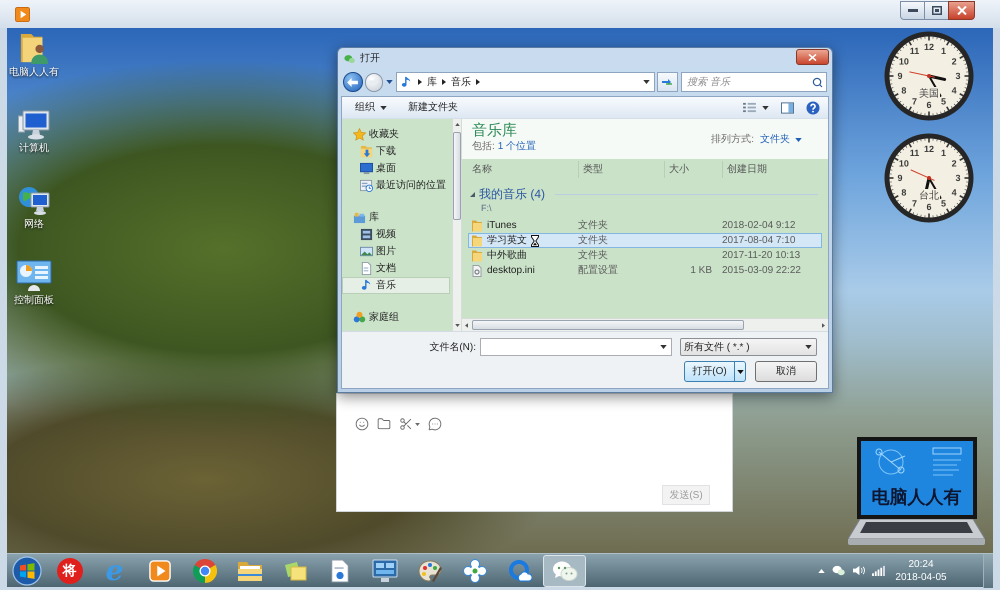  I want to click on file-date: 2015-03-09 22:22, so click(761, 271).